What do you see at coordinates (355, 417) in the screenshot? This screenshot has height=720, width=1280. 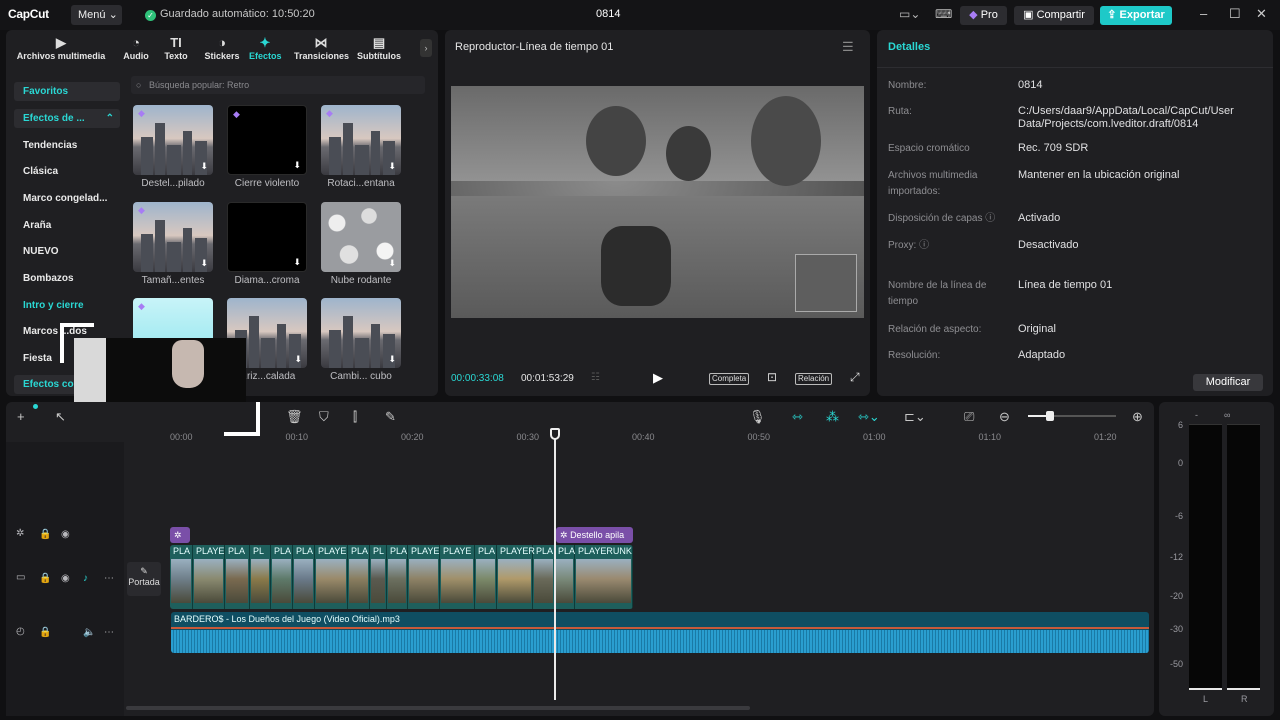 I see `split-icon: ⫿` at bounding box center [355, 417].